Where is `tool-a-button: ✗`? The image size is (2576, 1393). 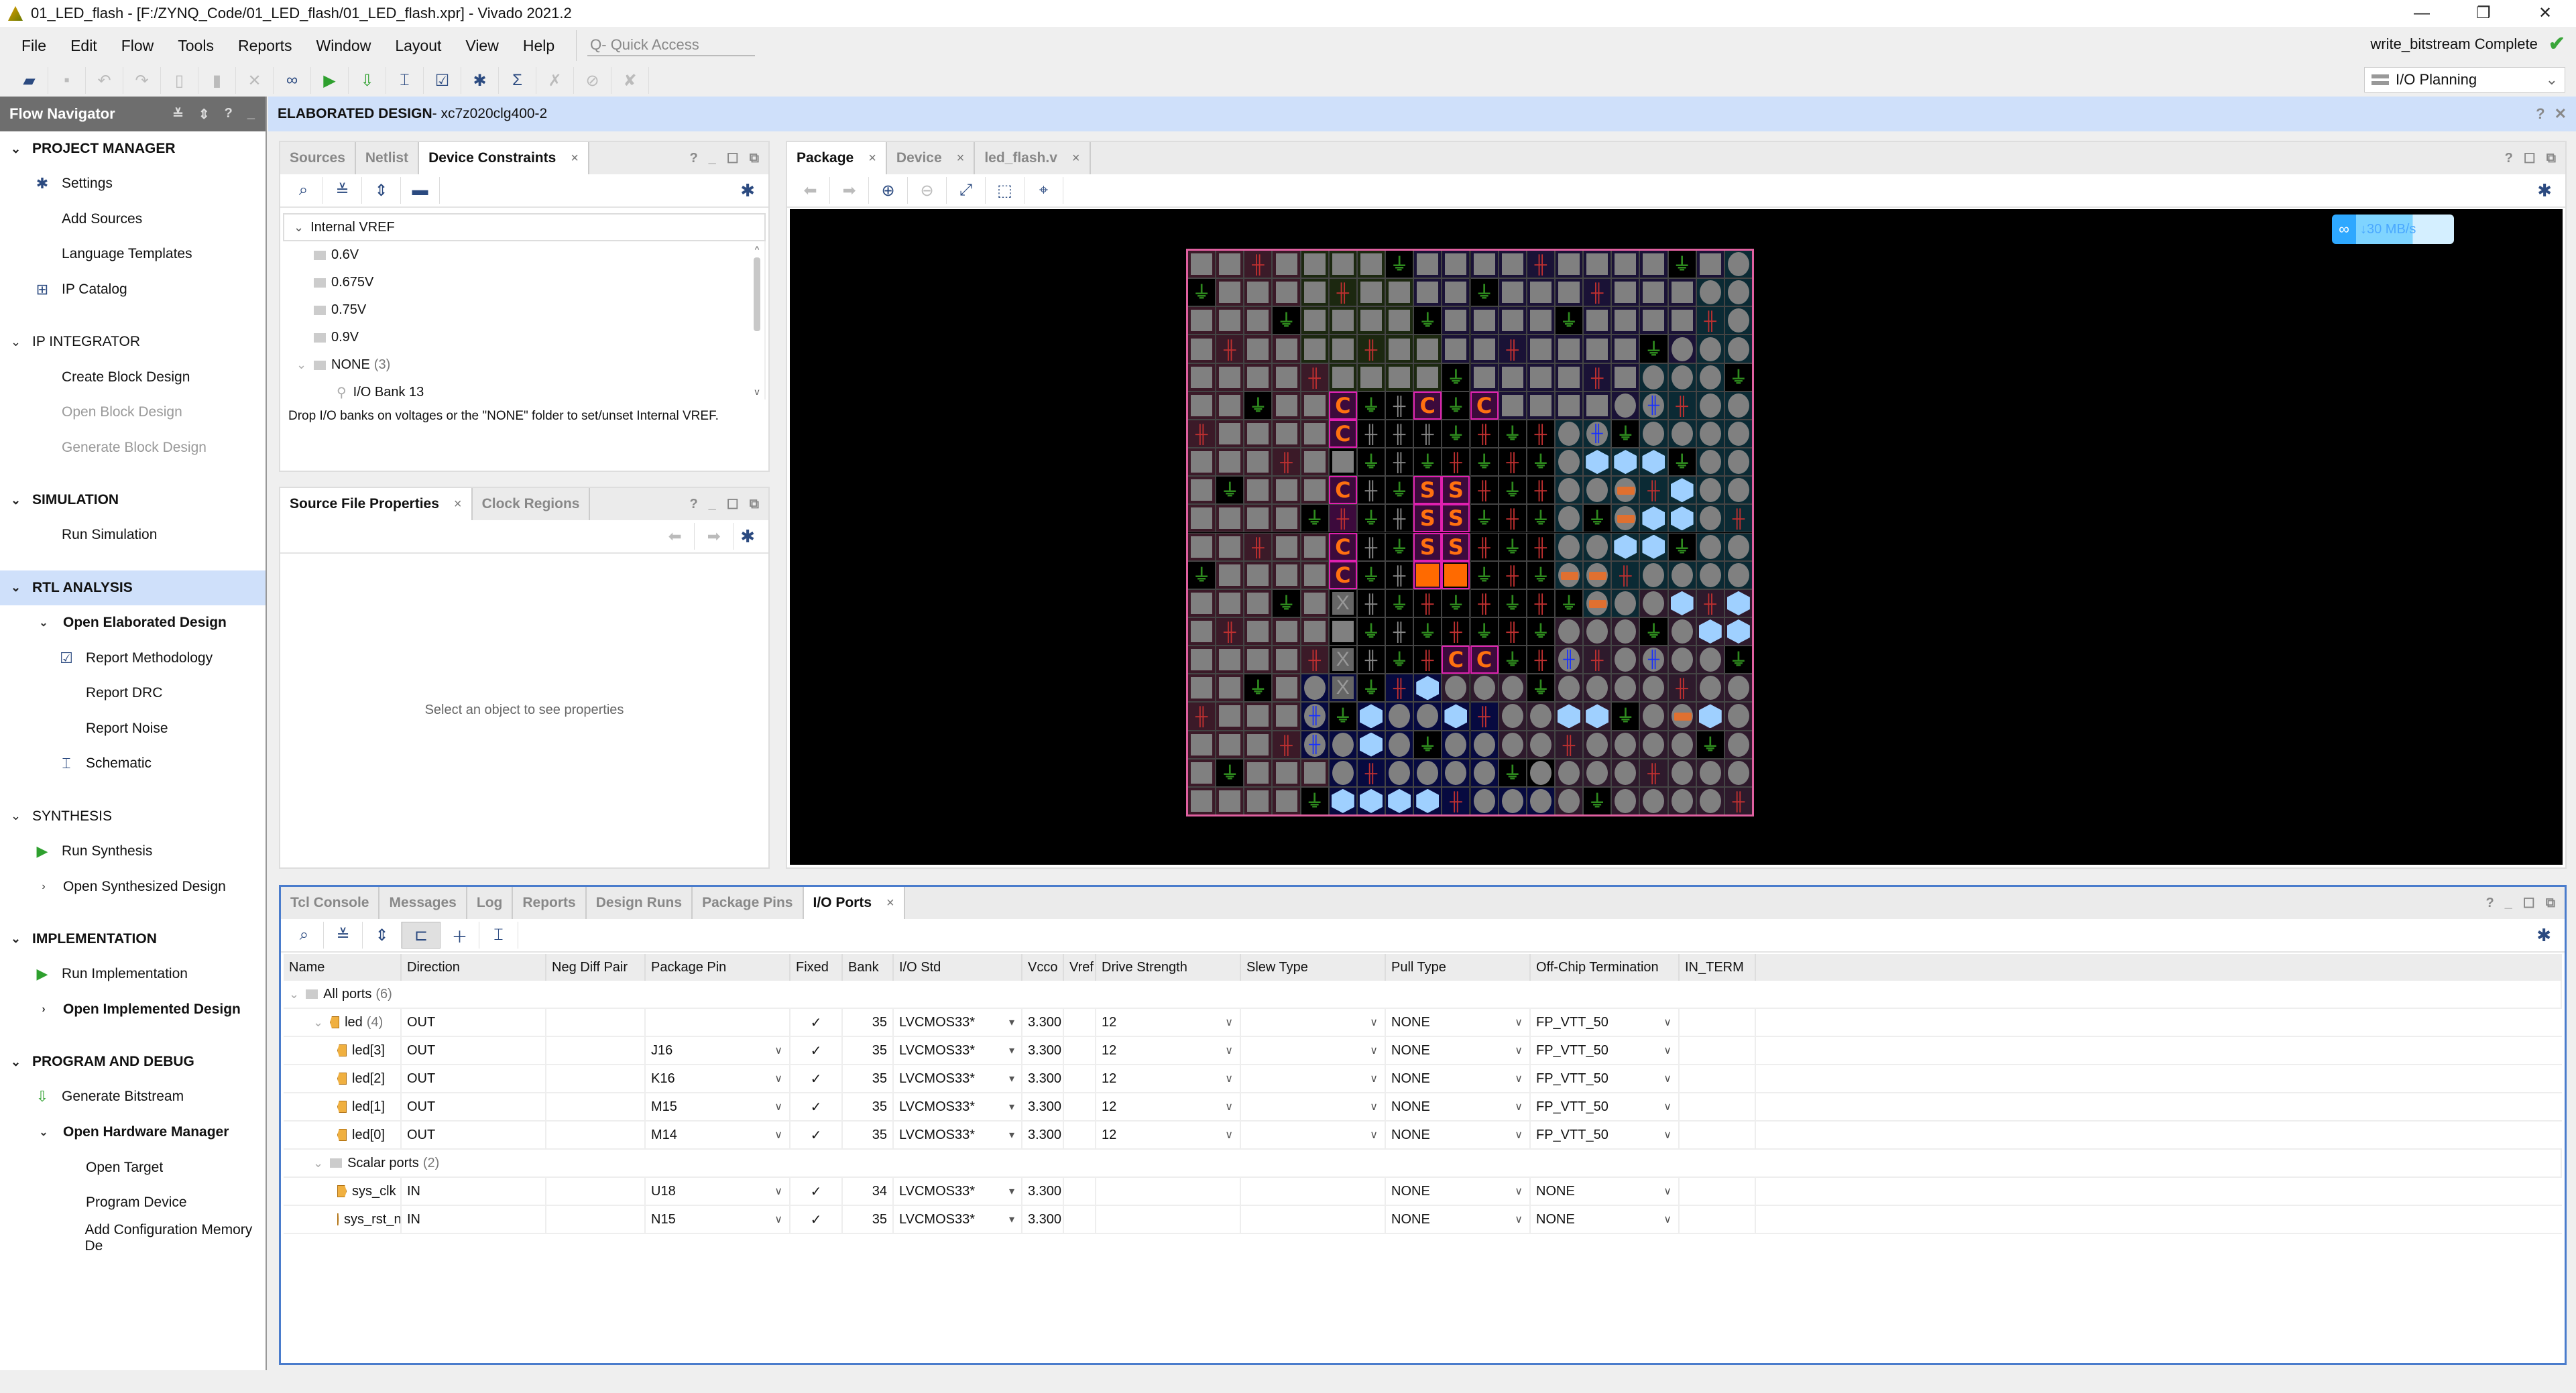 tool-a-button: ✗ is located at coordinates (555, 80).